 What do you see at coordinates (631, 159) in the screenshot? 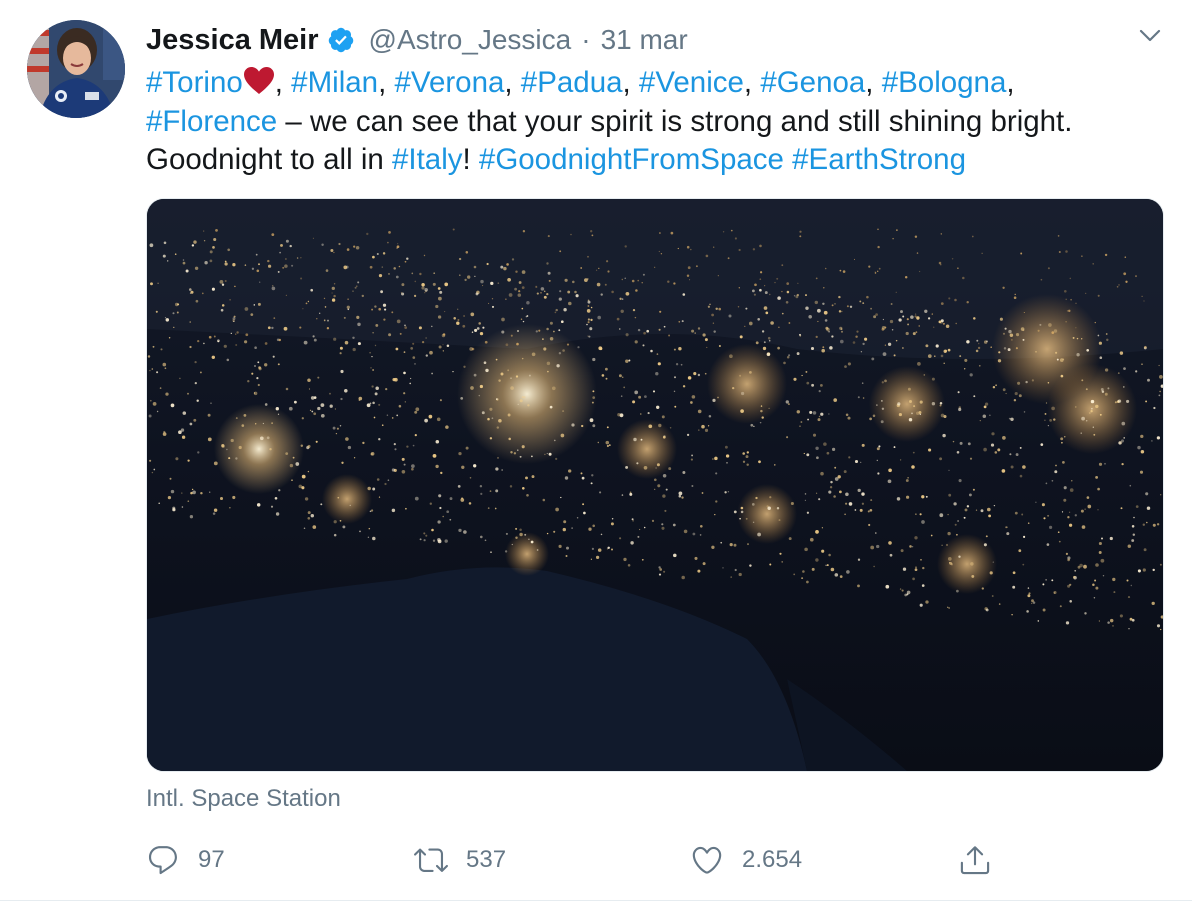
I see `hashtag-goodnightfromspace: #GoodnightFromSpace` at bounding box center [631, 159].